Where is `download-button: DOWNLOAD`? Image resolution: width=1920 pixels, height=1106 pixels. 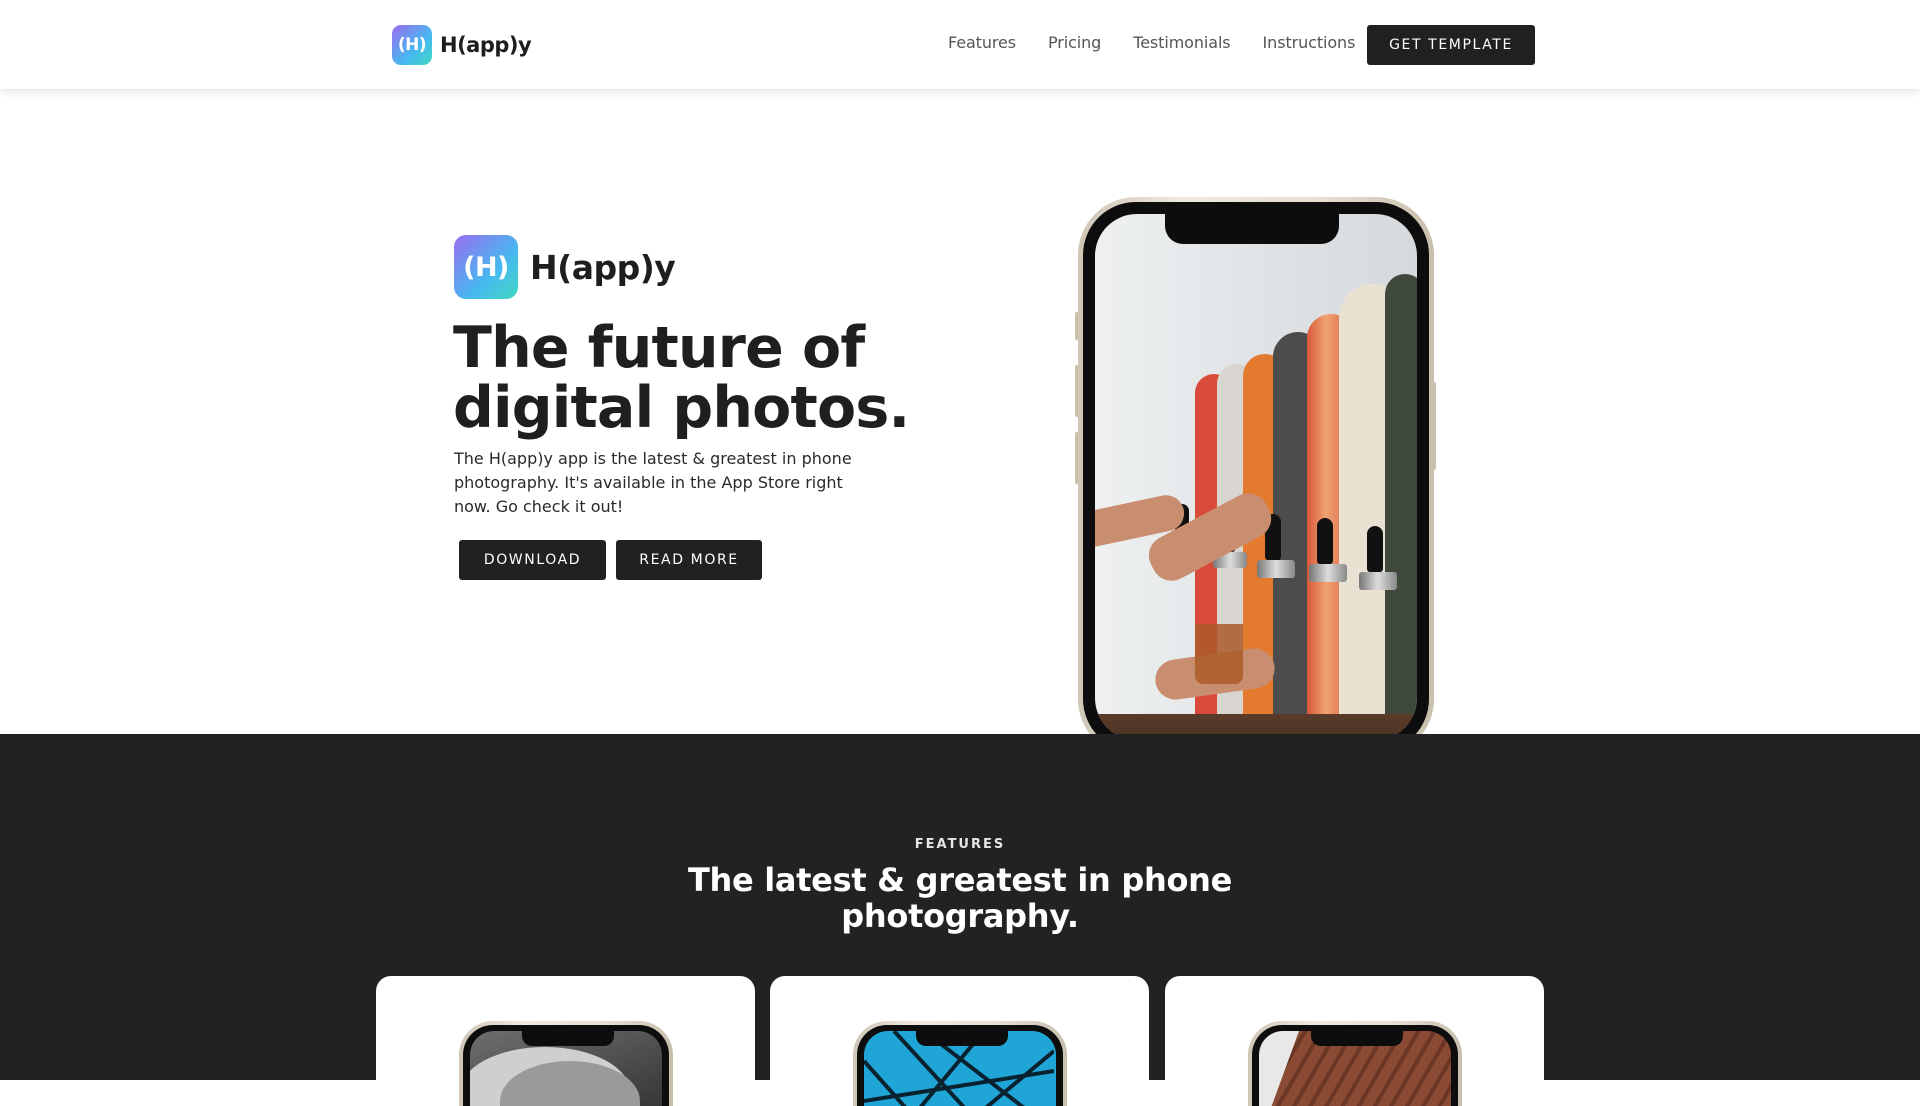 download-button: DOWNLOAD is located at coordinates (532, 560).